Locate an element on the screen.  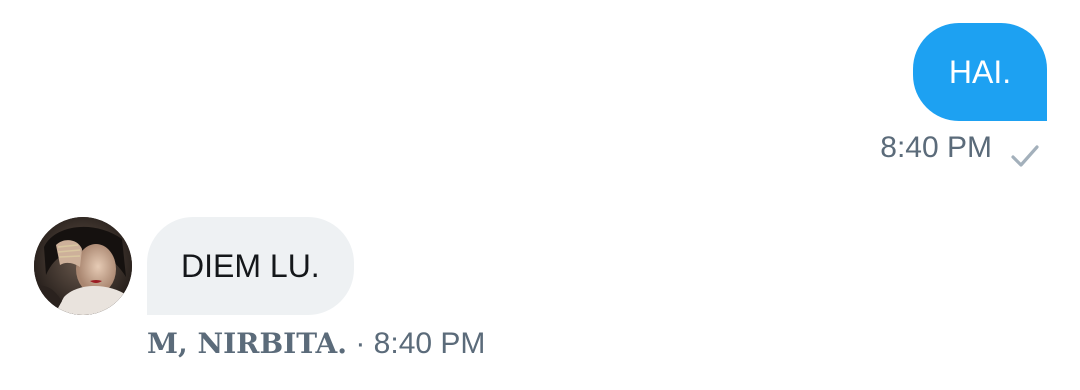
sender-name: M, NIRBITA. is located at coordinates (247, 343).